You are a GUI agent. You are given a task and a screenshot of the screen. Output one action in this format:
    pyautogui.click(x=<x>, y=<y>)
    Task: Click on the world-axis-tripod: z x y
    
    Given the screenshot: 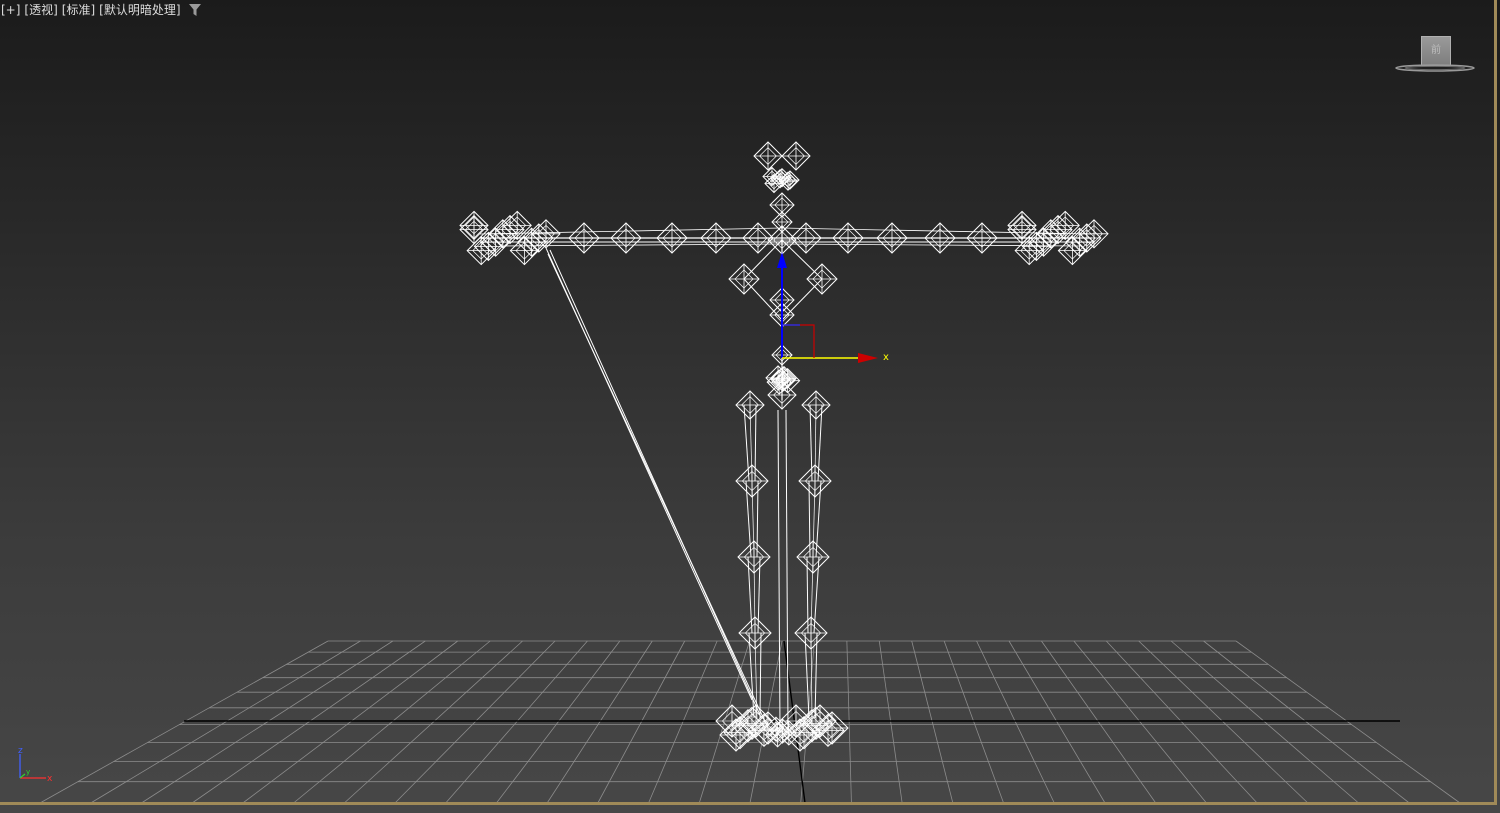 What is the action you would take?
    pyautogui.click(x=35, y=765)
    